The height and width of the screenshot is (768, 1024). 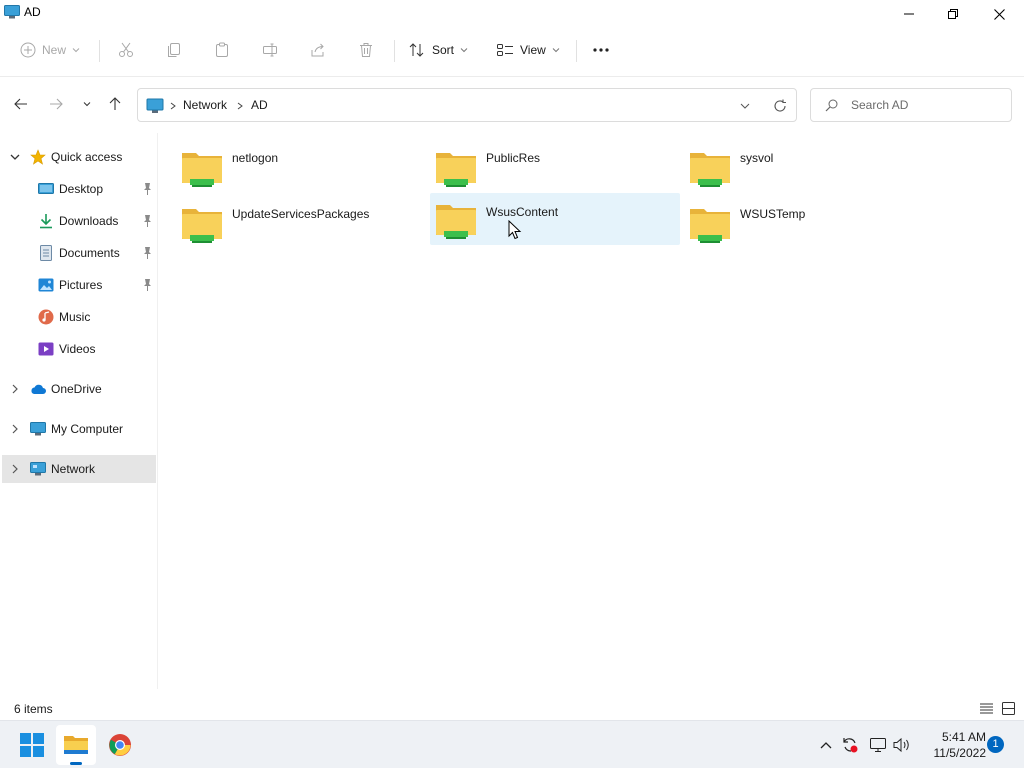 I want to click on music-folder-icon, so click(x=46, y=317).